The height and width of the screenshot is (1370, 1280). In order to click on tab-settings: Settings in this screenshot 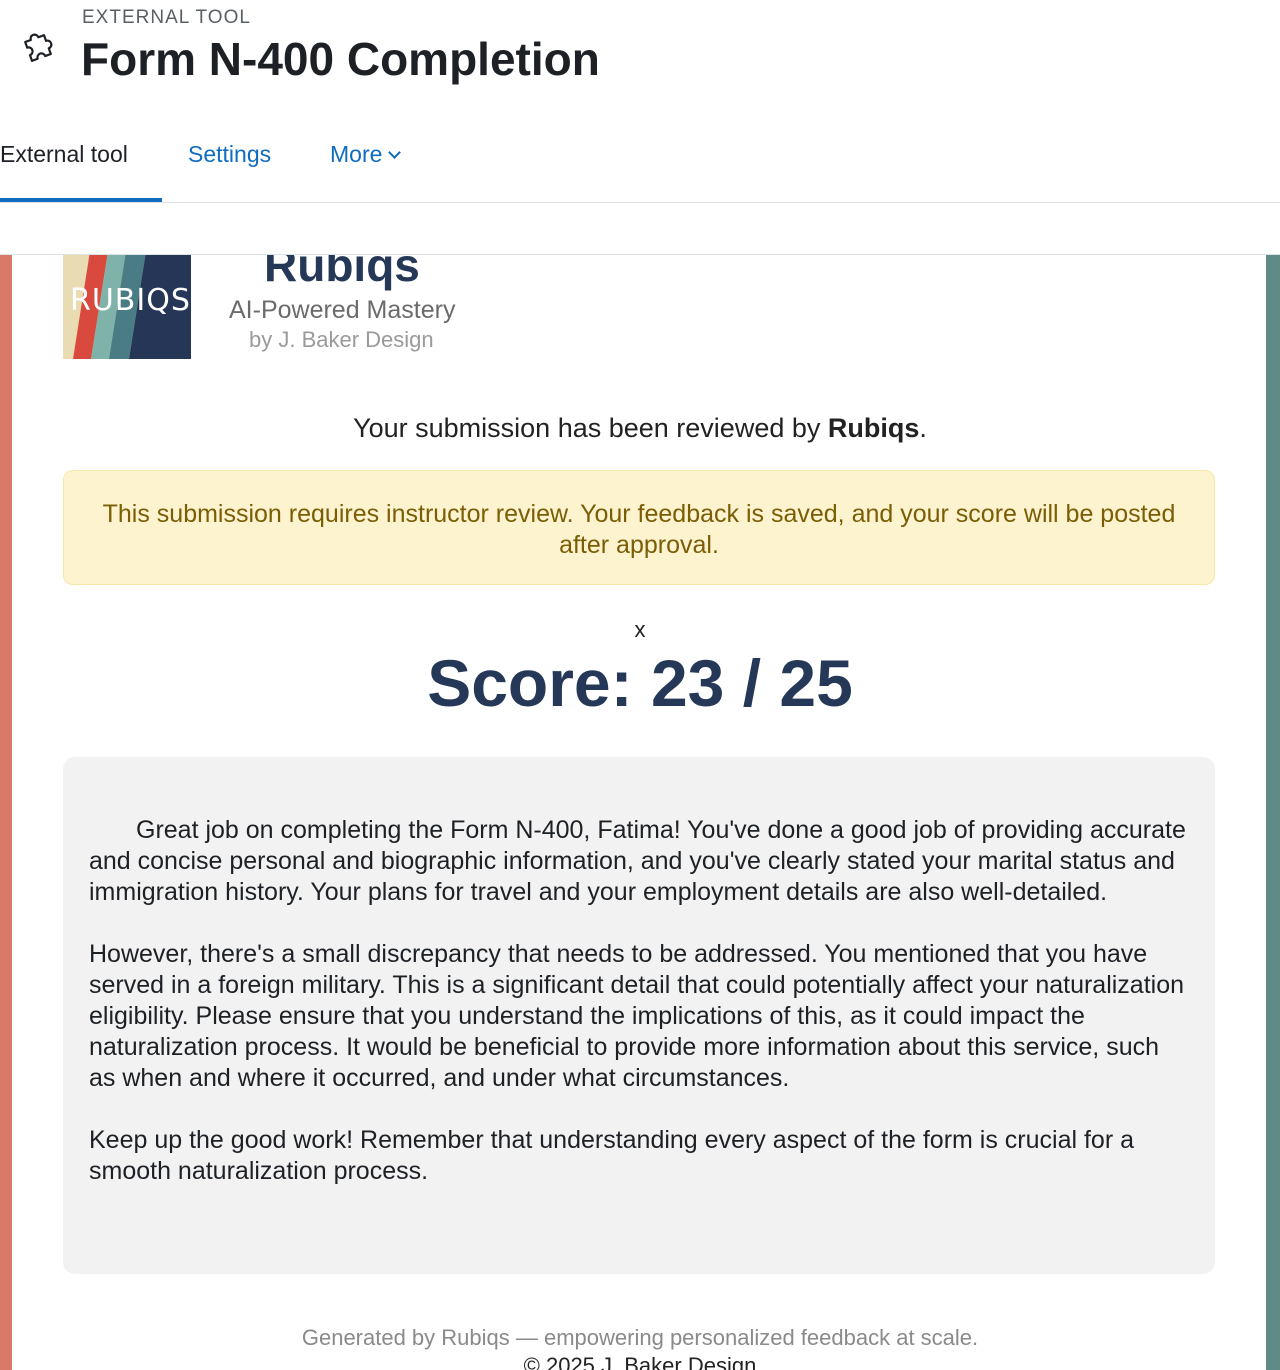, I will do `click(229, 154)`.